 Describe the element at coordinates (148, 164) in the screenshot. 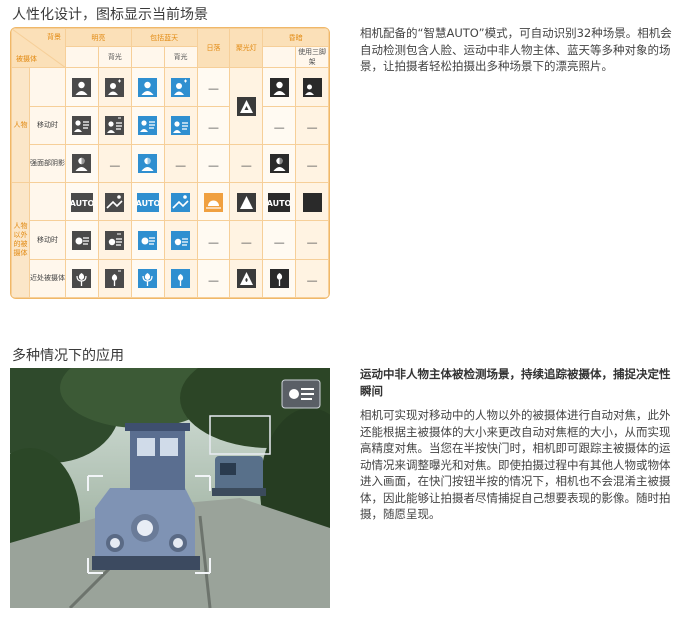

I see `portrait-shadow-bluesky-icon` at that location.